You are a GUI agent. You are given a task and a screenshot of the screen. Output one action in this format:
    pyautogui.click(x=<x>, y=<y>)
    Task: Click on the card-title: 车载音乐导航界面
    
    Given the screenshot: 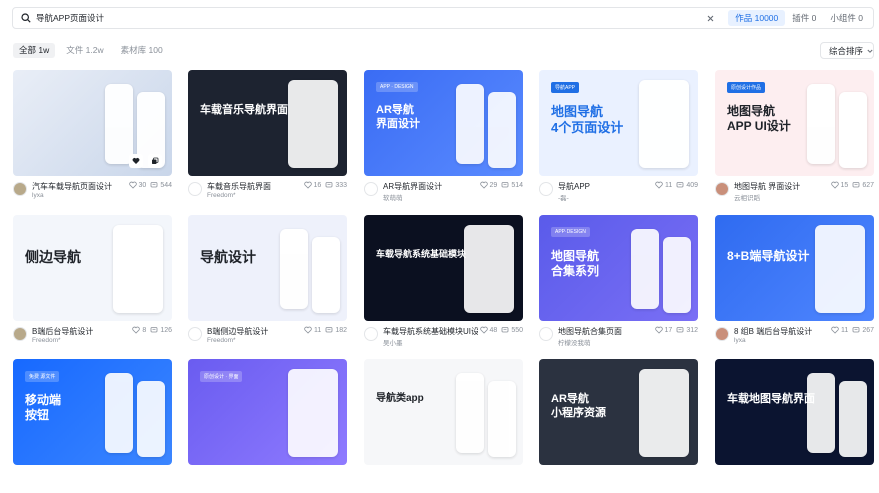 What is the action you would take?
    pyautogui.click(x=239, y=186)
    